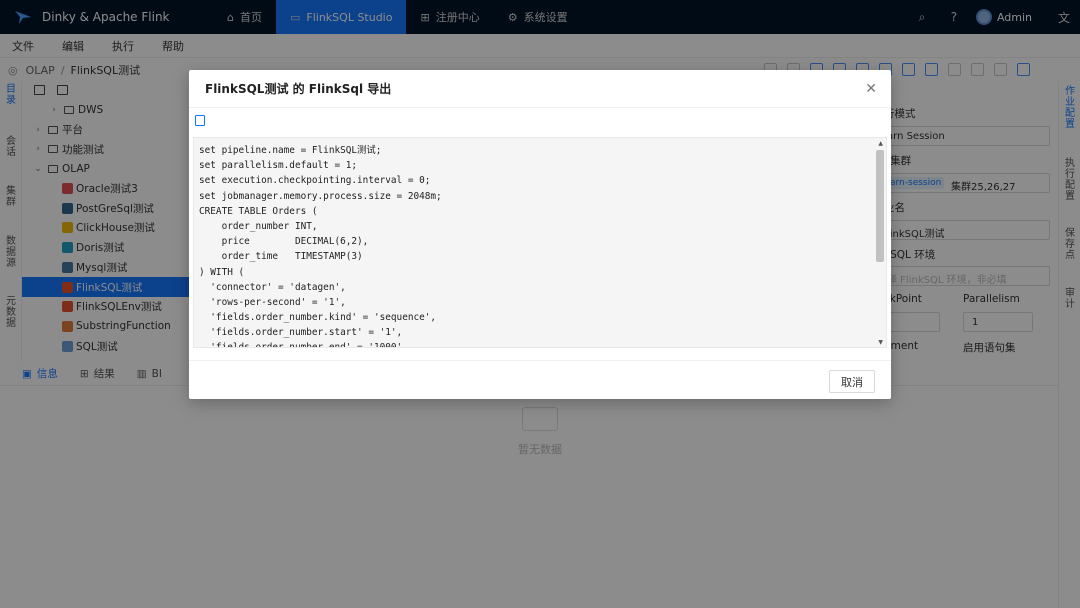 This screenshot has width=1080, height=608. What do you see at coordinates (852, 381) in the screenshot?
I see `cancel-button: 取消` at bounding box center [852, 381].